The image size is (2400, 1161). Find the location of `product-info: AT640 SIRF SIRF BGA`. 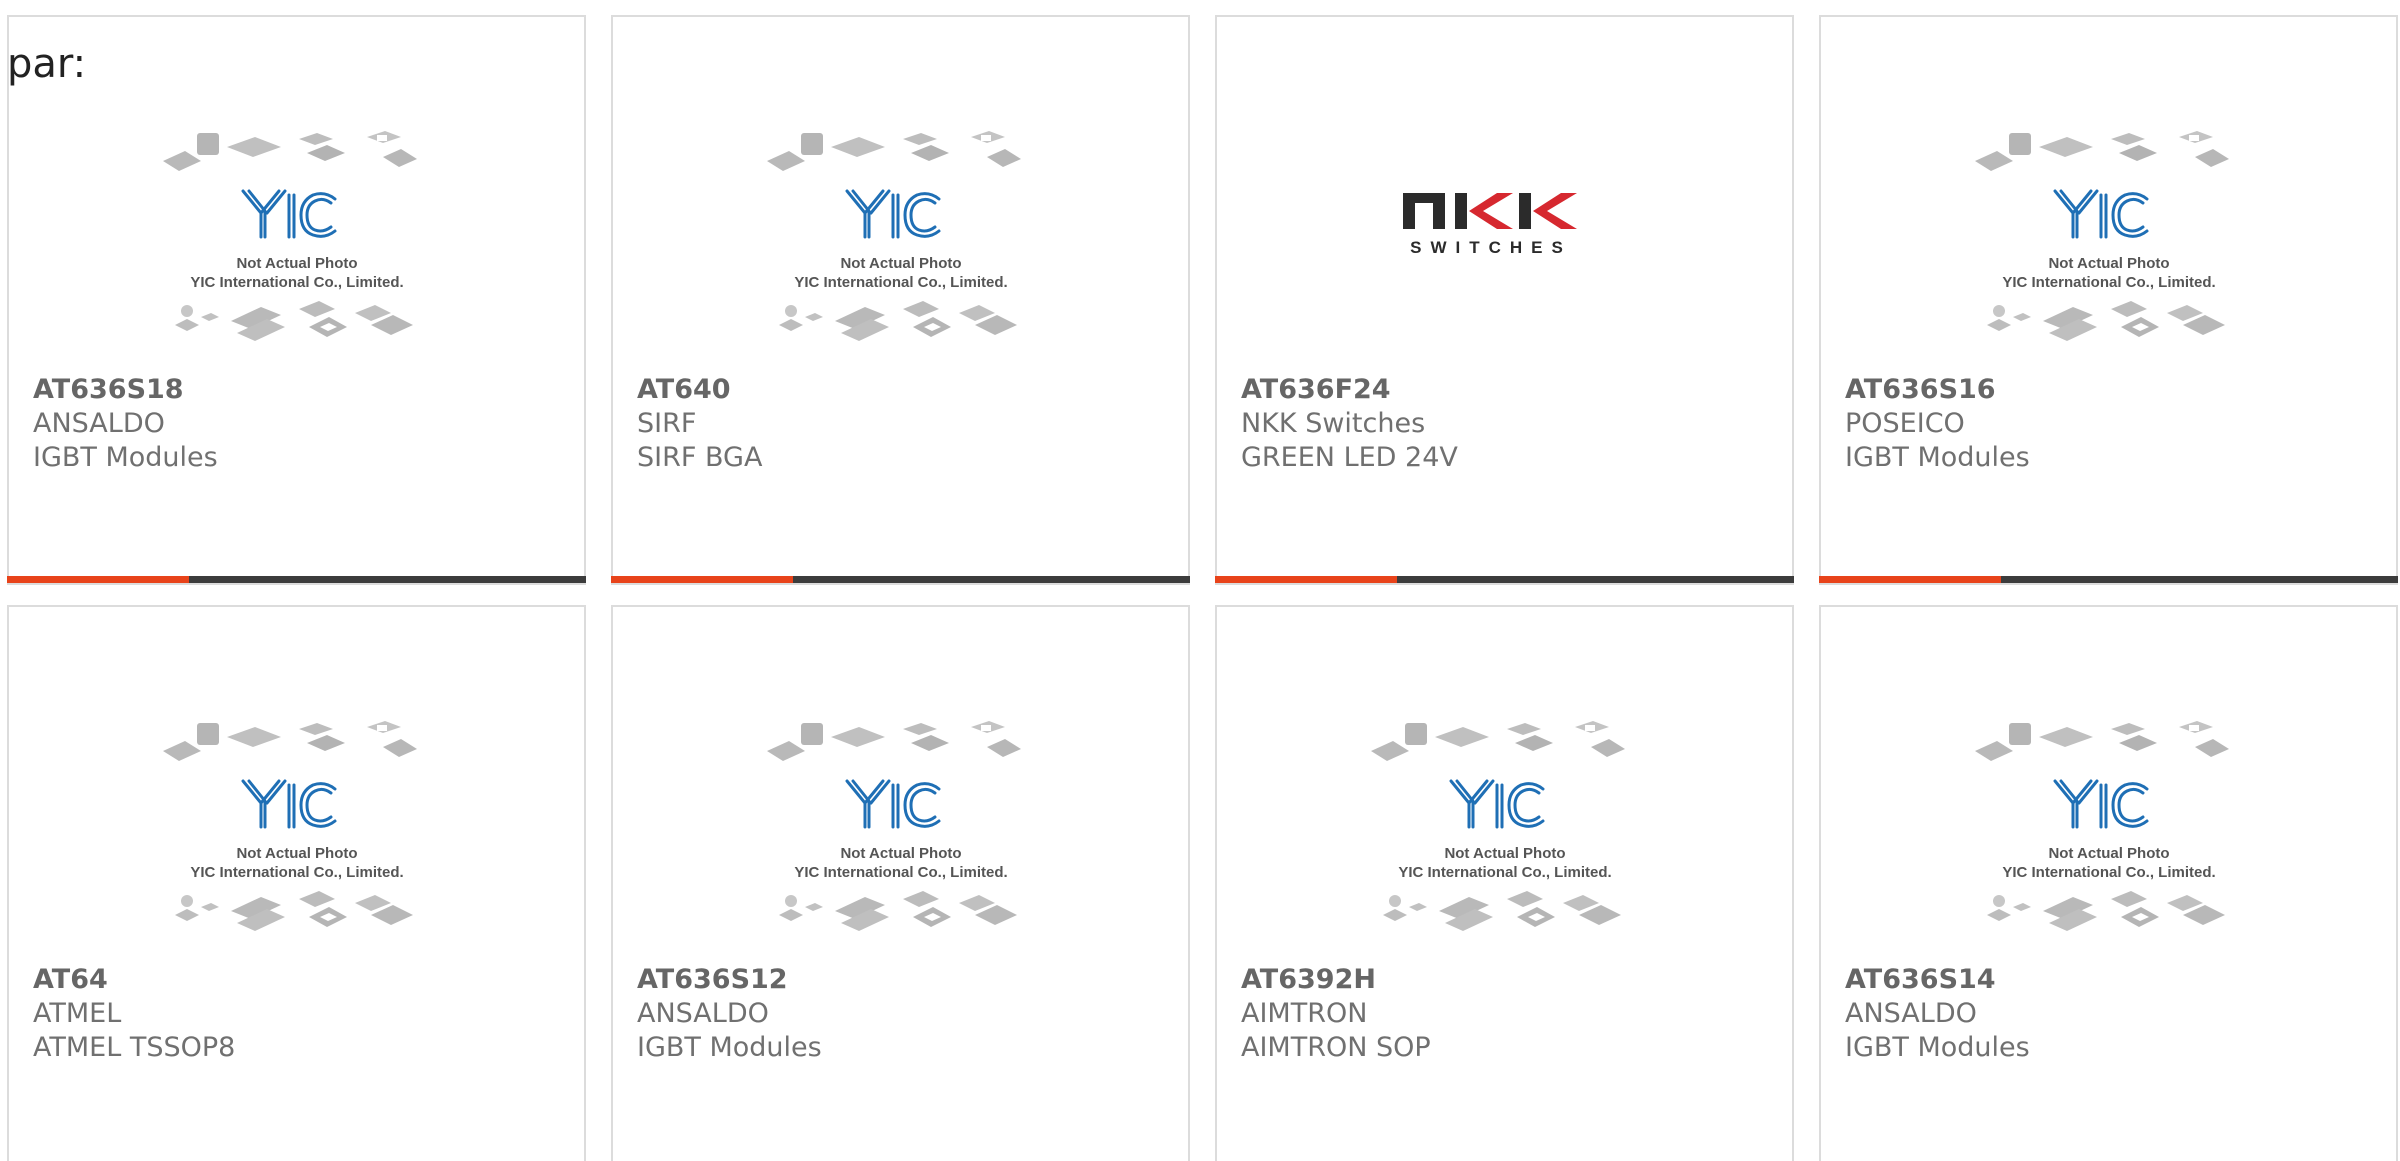

product-info: AT640 SIRF SIRF BGA is located at coordinates (699, 424).